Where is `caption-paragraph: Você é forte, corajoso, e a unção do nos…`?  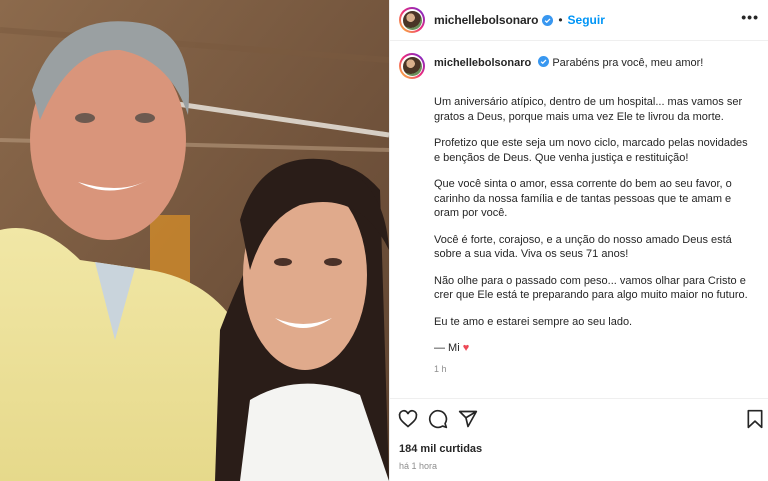 caption-paragraph: Você é forte, corajoso, e a unção do nos… is located at coordinates (583, 247).